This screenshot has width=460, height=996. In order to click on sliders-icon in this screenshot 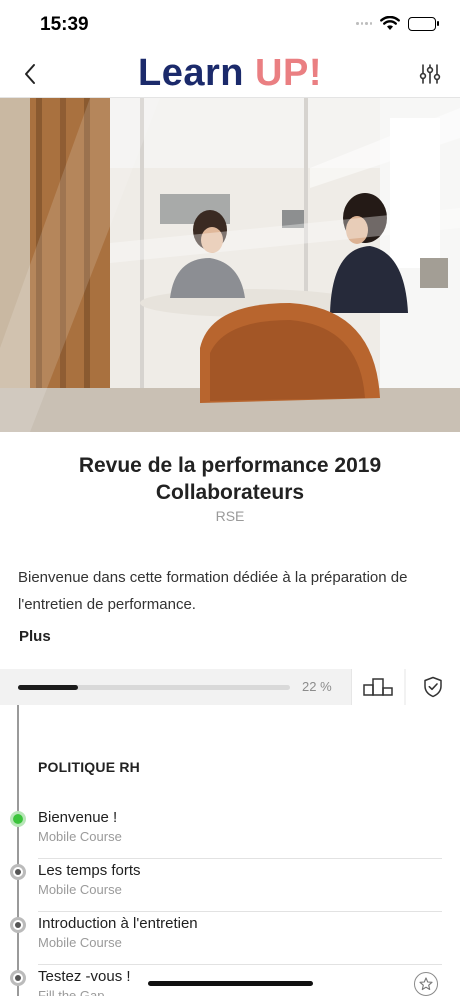, I will do `click(430, 74)`.